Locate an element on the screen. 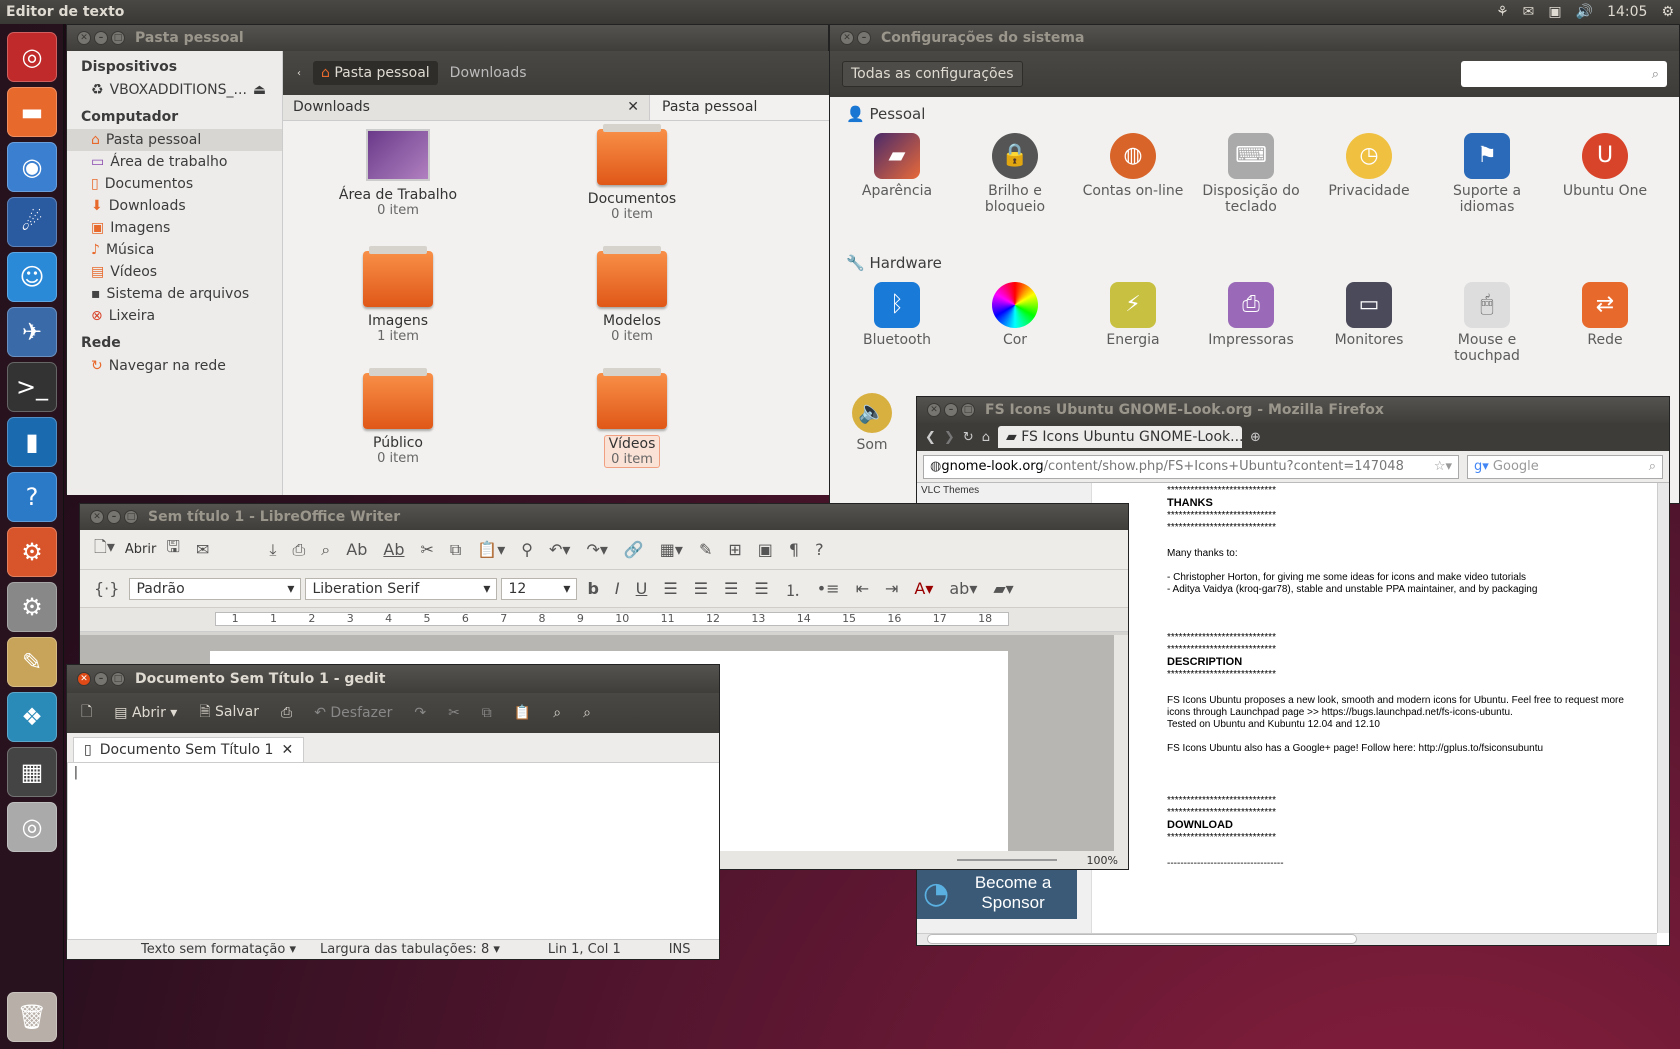  undo-button: ↶ Desfazer is located at coordinates (353, 713).